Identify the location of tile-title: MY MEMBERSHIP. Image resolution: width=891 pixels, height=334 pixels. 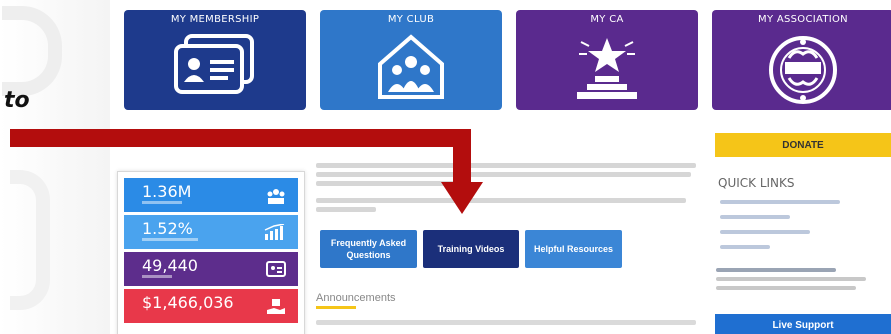
(215, 19).